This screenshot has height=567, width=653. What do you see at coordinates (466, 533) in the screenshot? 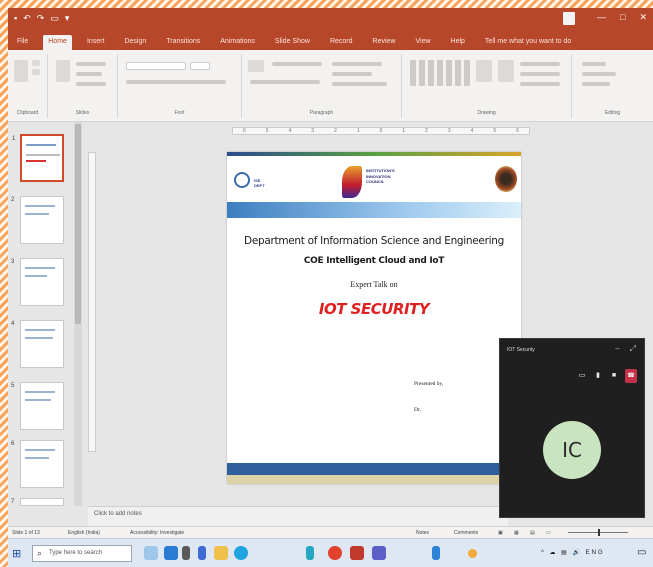
I see `comments-toggle: Comments` at bounding box center [466, 533].